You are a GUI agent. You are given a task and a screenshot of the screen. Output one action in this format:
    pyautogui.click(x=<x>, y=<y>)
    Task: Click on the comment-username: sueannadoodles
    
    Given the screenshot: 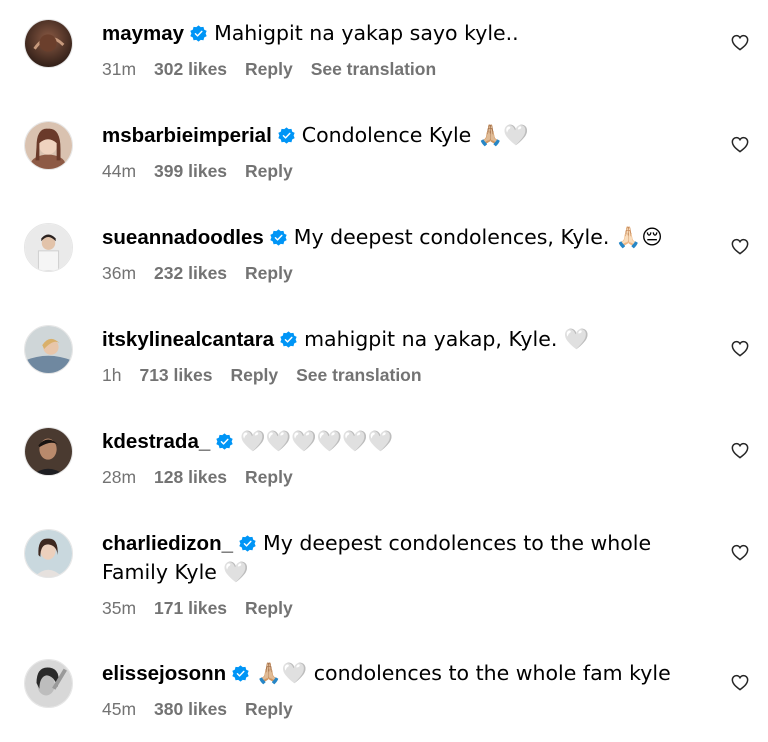 What is the action you would take?
    pyautogui.click(x=183, y=237)
    